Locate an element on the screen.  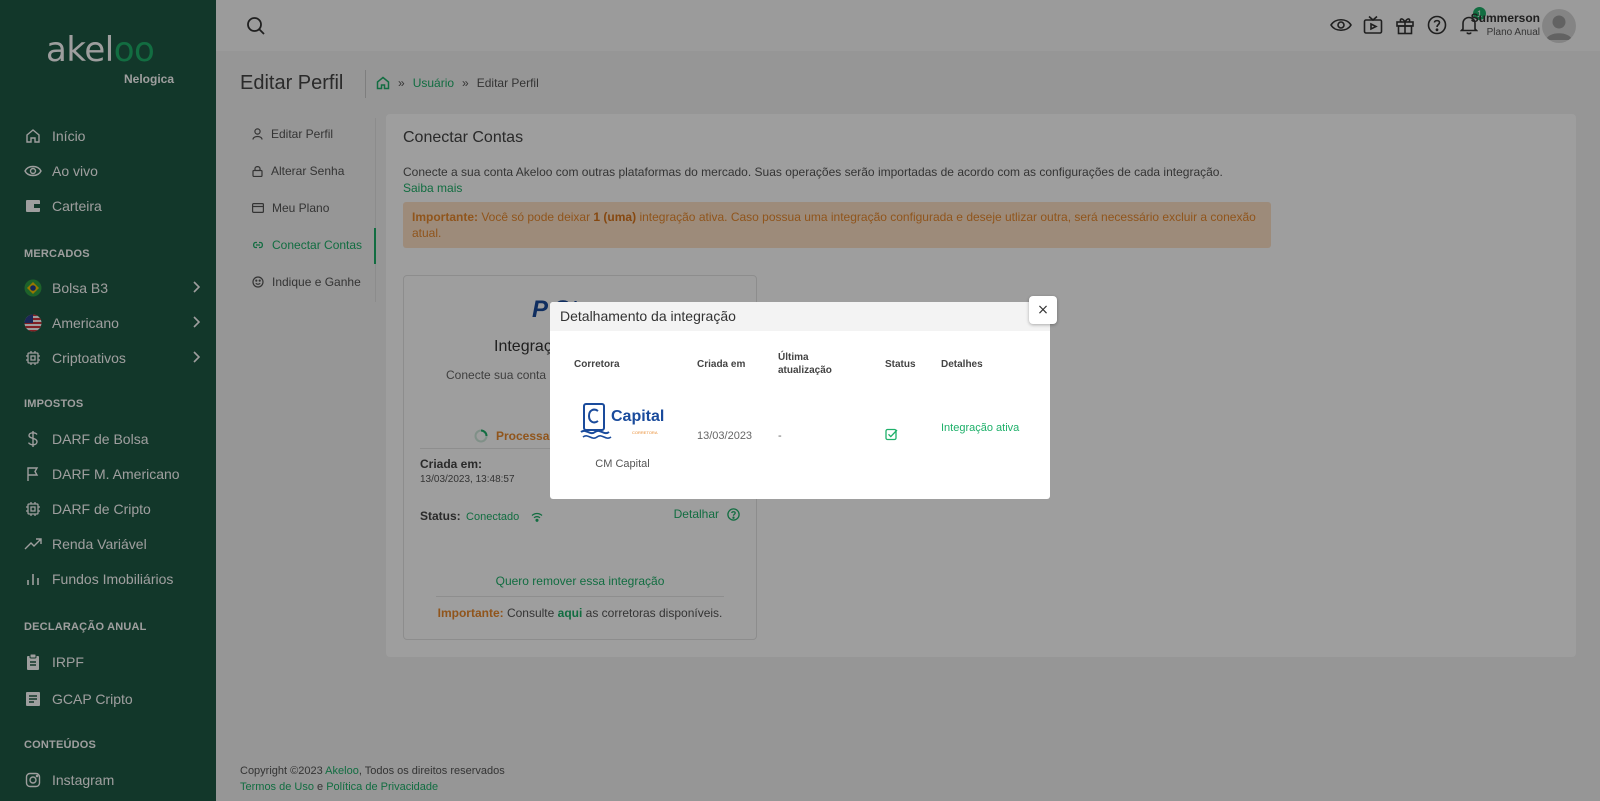
column-header: Status is located at coordinates (900, 364).